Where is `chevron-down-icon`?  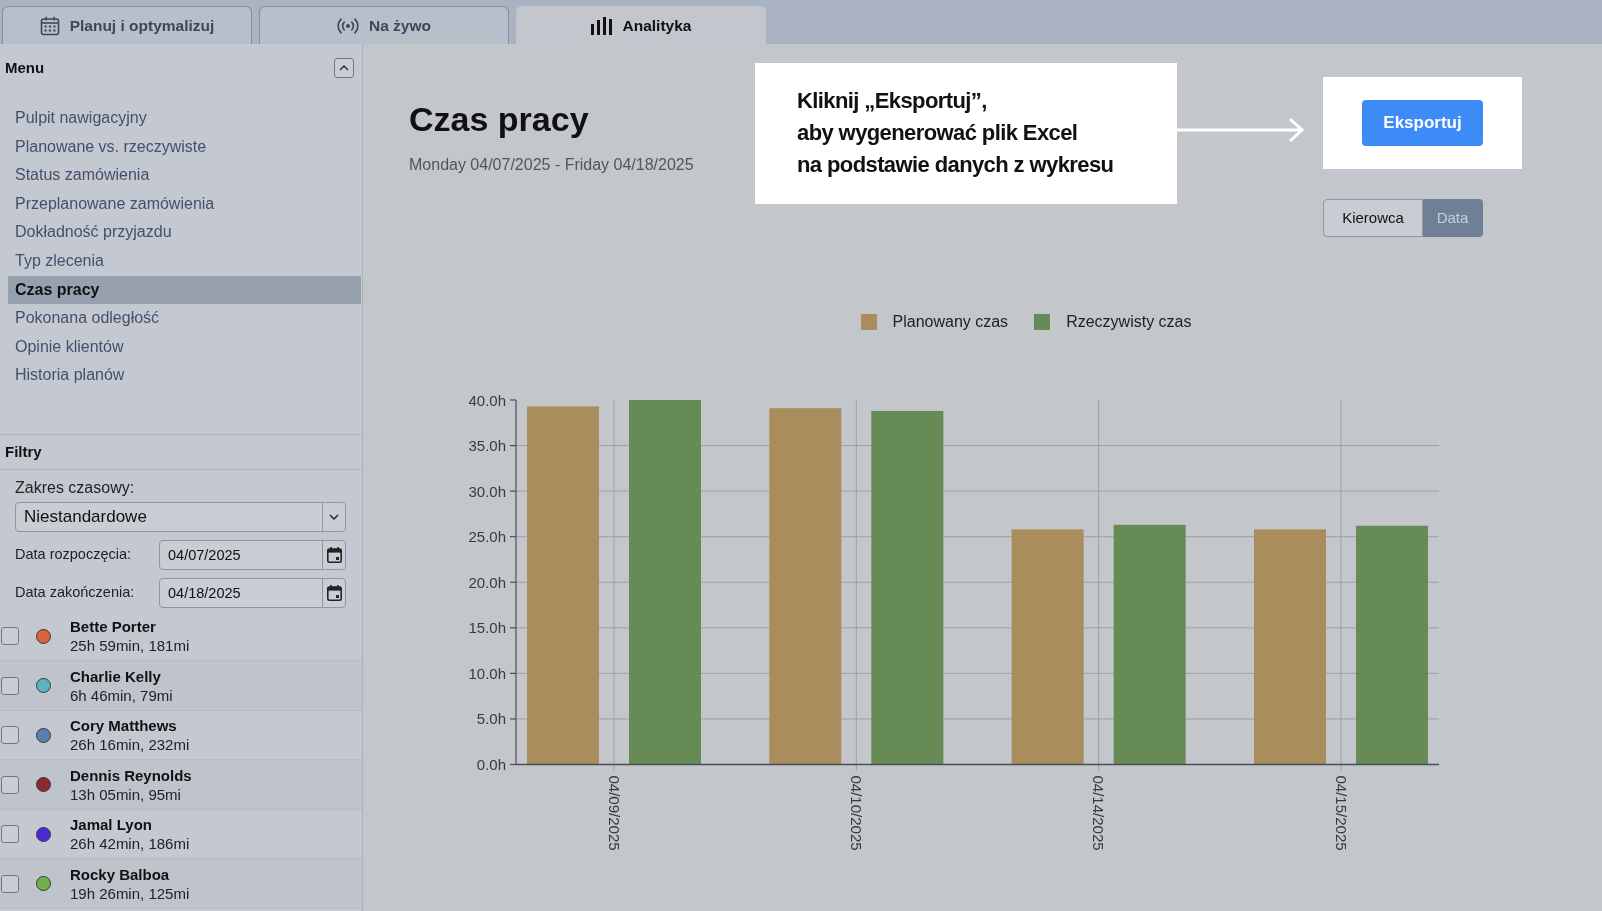
chevron-down-icon is located at coordinates (334, 516).